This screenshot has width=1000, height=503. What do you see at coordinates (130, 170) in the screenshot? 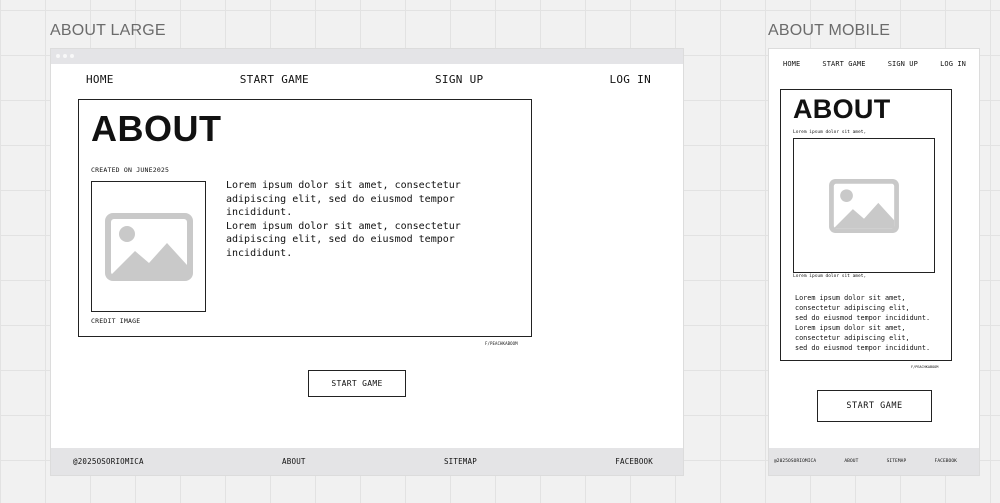
I see `created-date: CREATED ON JUNE2025` at bounding box center [130, 170].